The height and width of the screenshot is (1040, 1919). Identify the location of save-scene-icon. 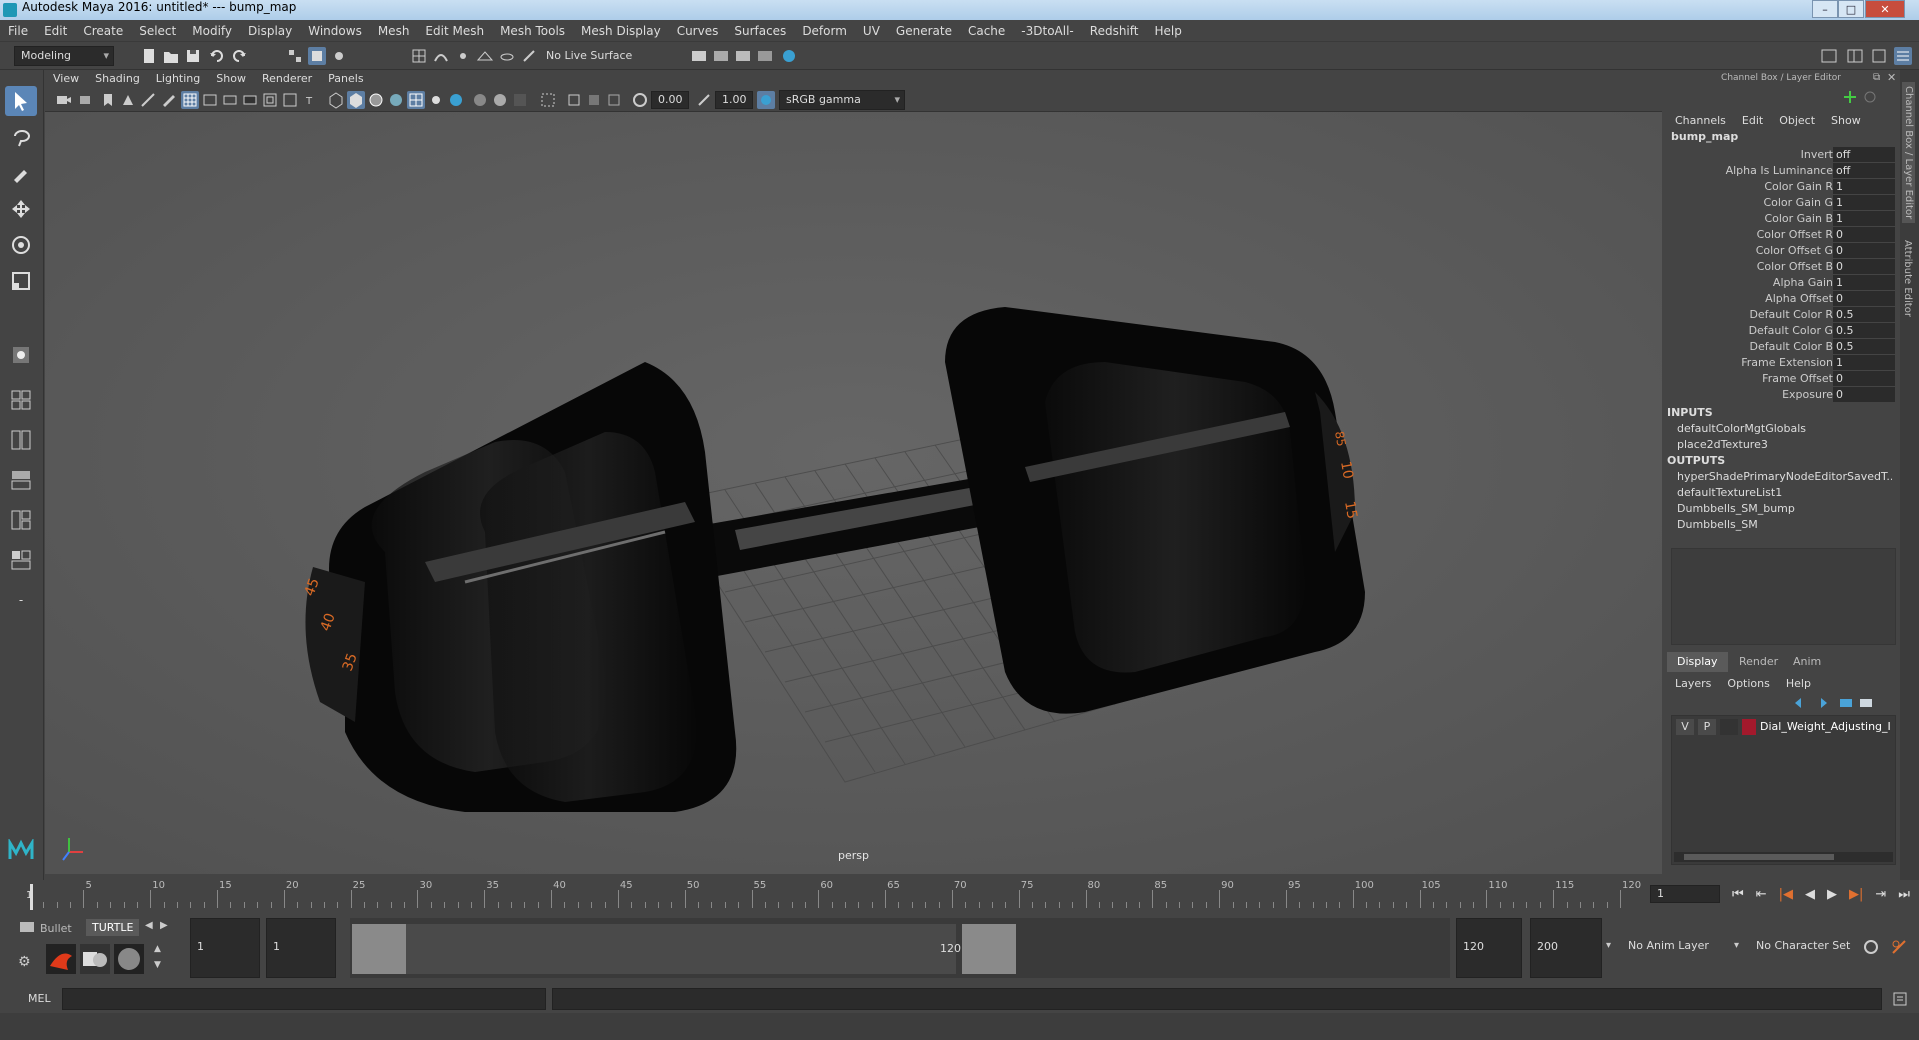
(193, 56).